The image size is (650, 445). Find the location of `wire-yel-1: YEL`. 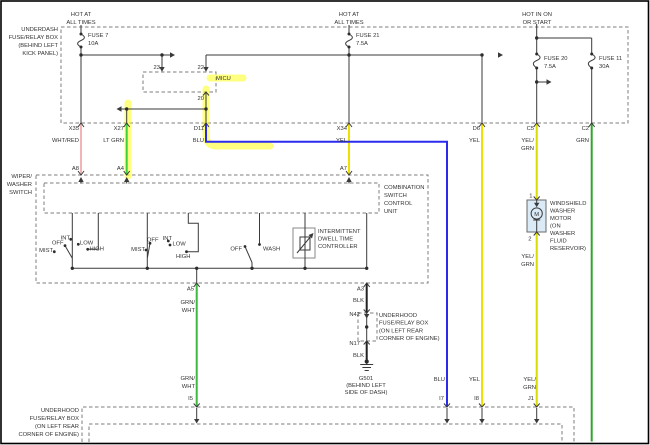

wire-yel-1: YEL is located at coordinates (342, 141).